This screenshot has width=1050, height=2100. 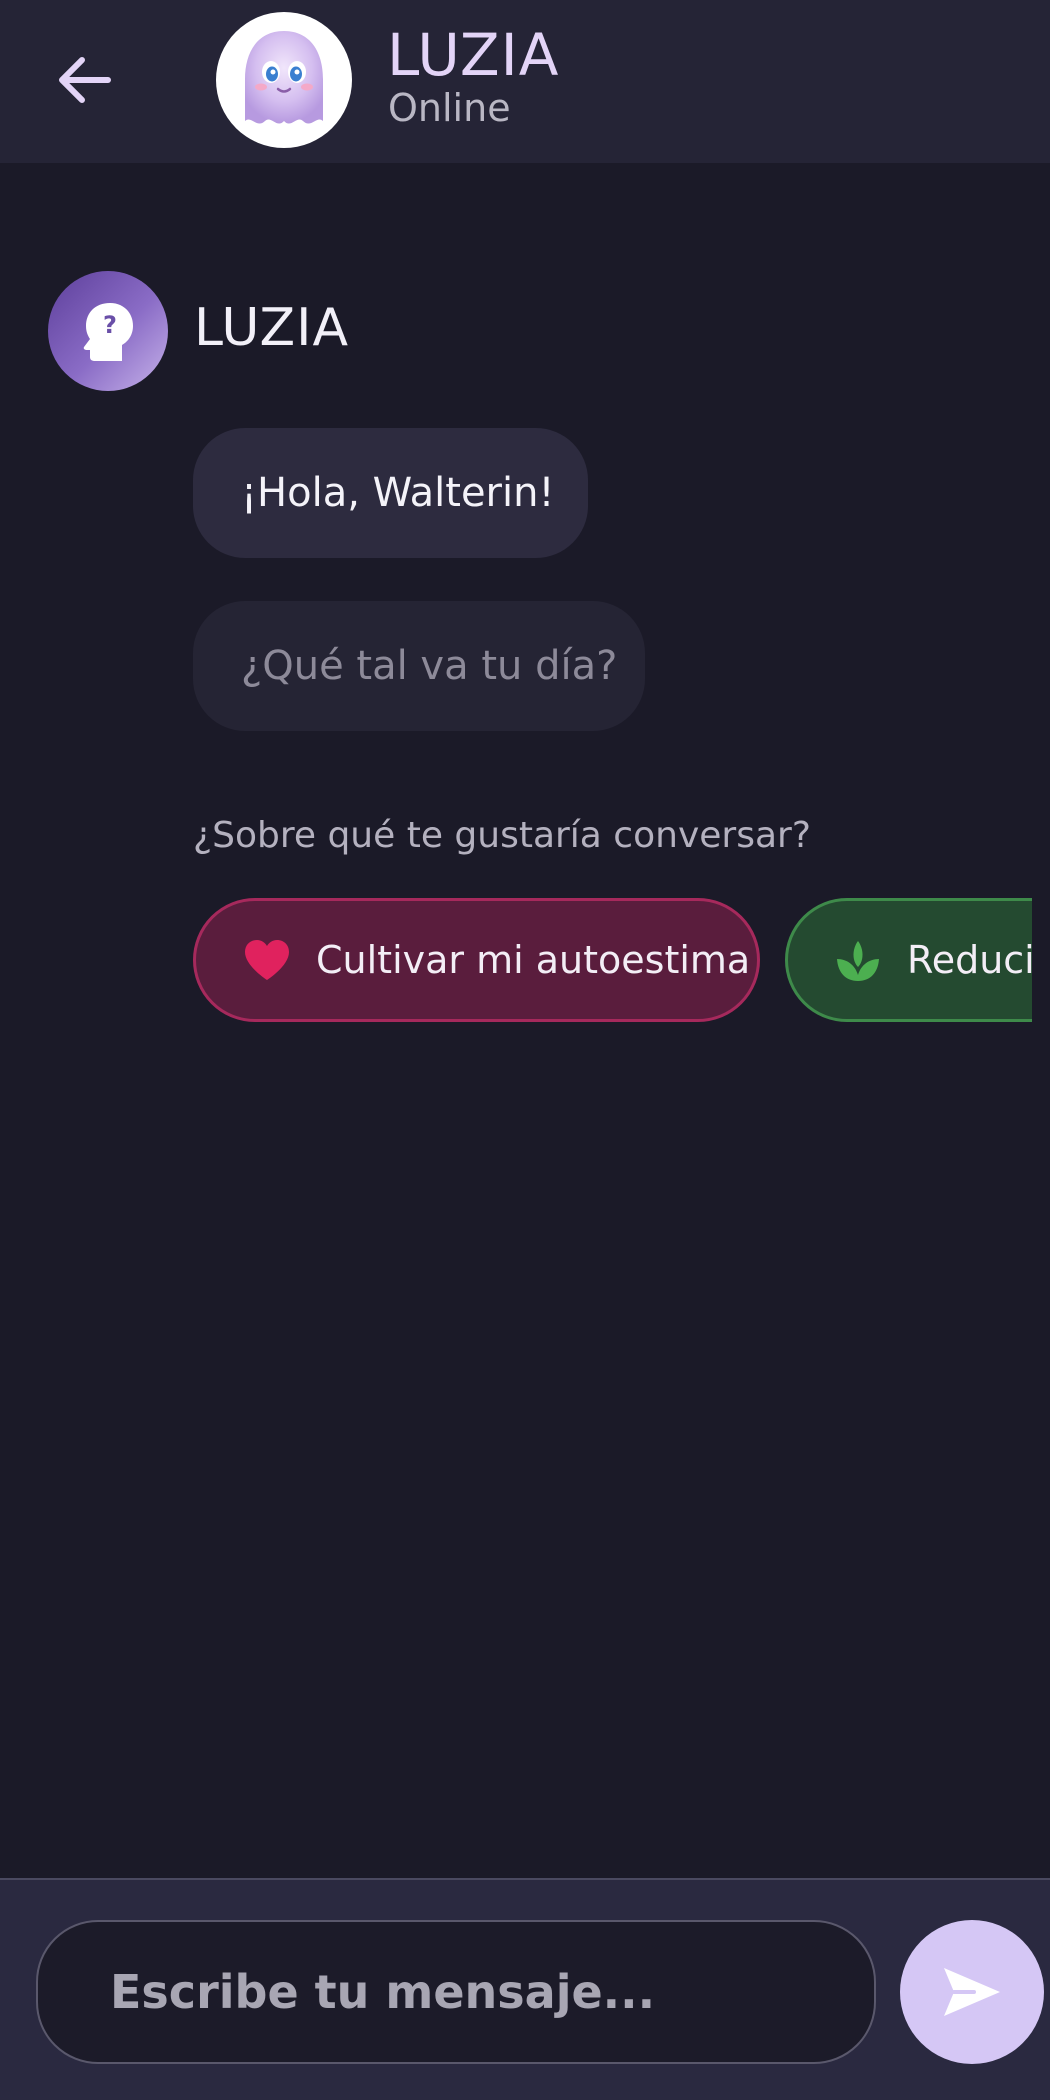 What do you see at coordinates (456, 1992) in the screenshot?
I see `message-input` at bounding box center [456, 1992].